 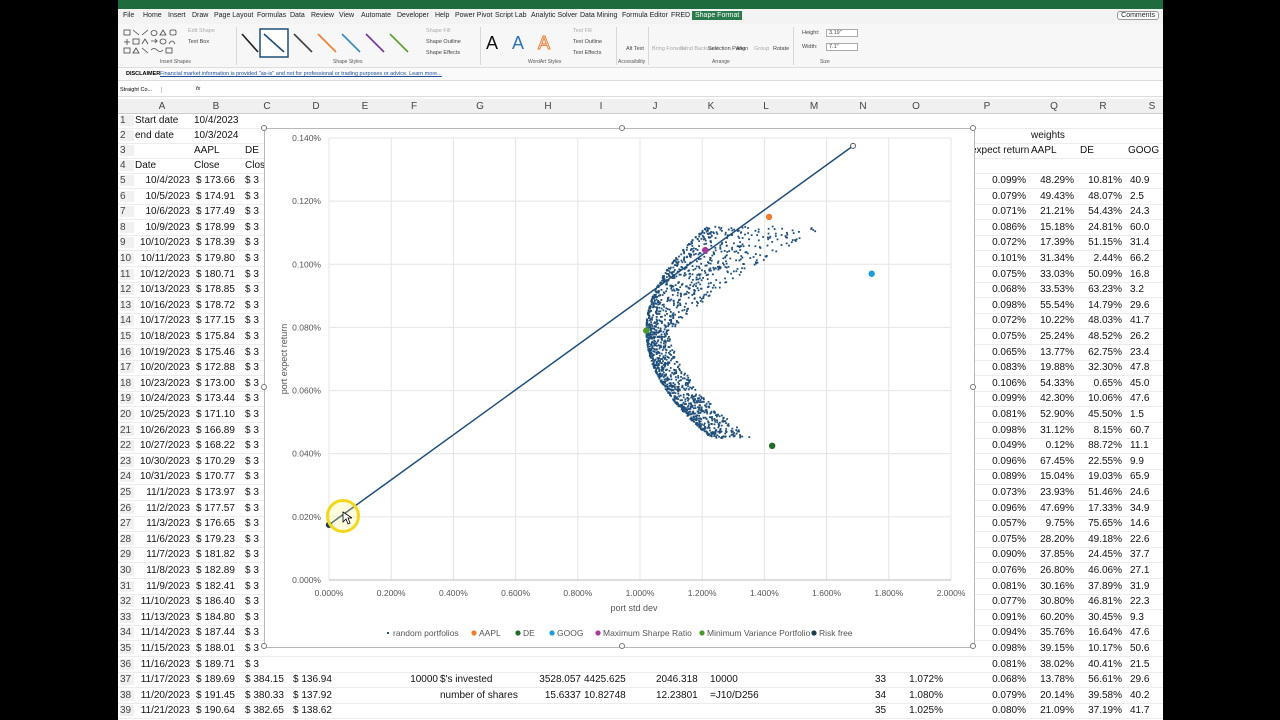 I want to click on cell-aapl-close: $ 188.01, so click(x=215, y=648).